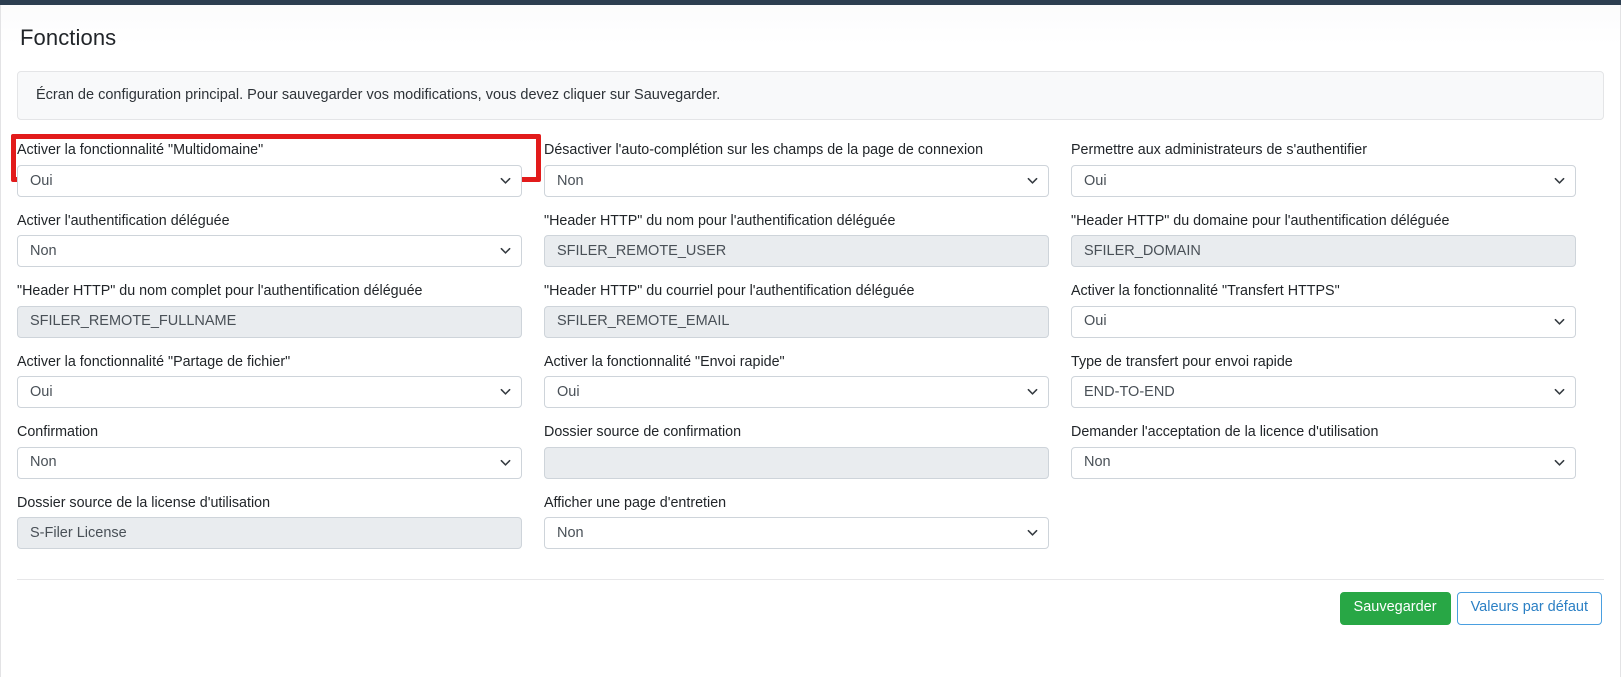 Image resolution: width=1621 pixels, height=677 pixels. I want to click on value-permettre-admins-authentifier: Oui, so click(1095, 181).